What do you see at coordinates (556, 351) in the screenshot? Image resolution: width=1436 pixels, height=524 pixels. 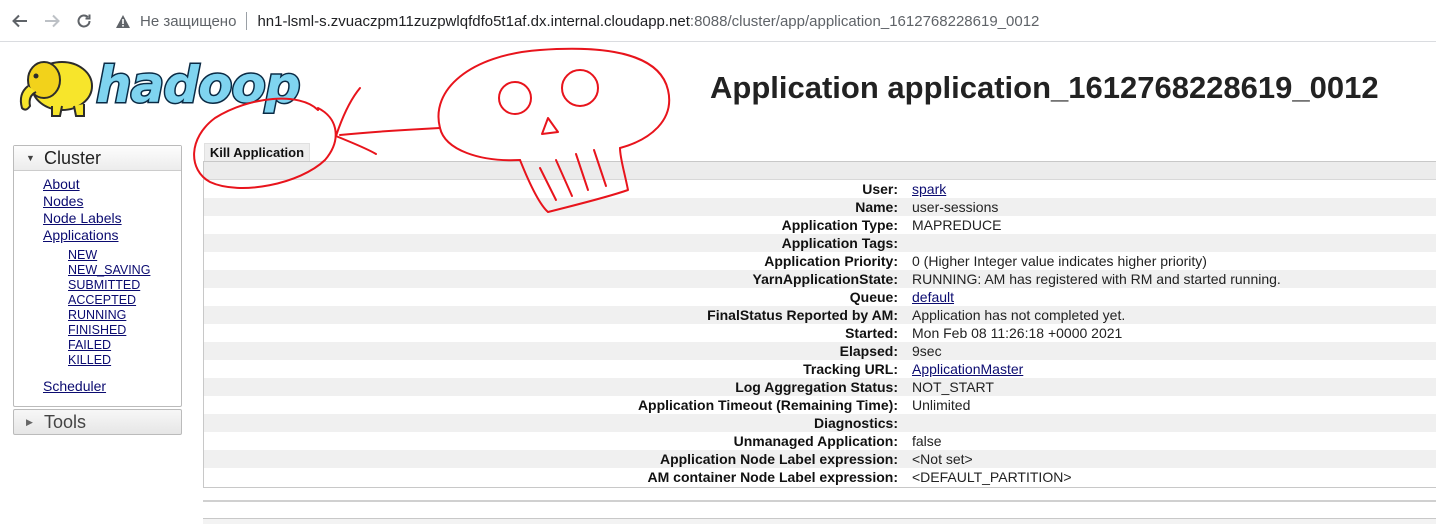 I see `info-key: Elapsed:` at bounding box center [556, 351].